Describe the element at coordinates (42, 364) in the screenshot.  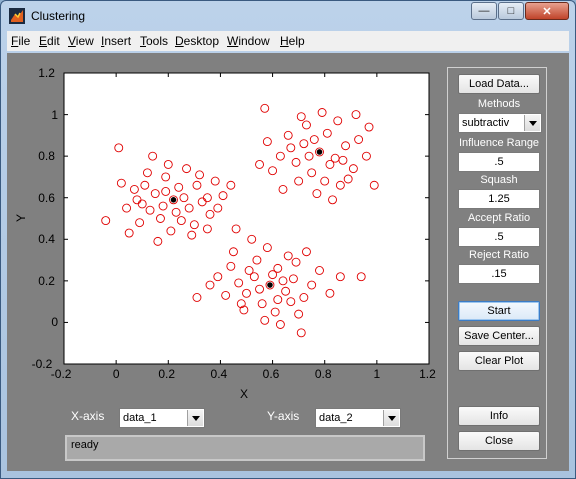
I see `y-tick-label: -0.2` at that location.